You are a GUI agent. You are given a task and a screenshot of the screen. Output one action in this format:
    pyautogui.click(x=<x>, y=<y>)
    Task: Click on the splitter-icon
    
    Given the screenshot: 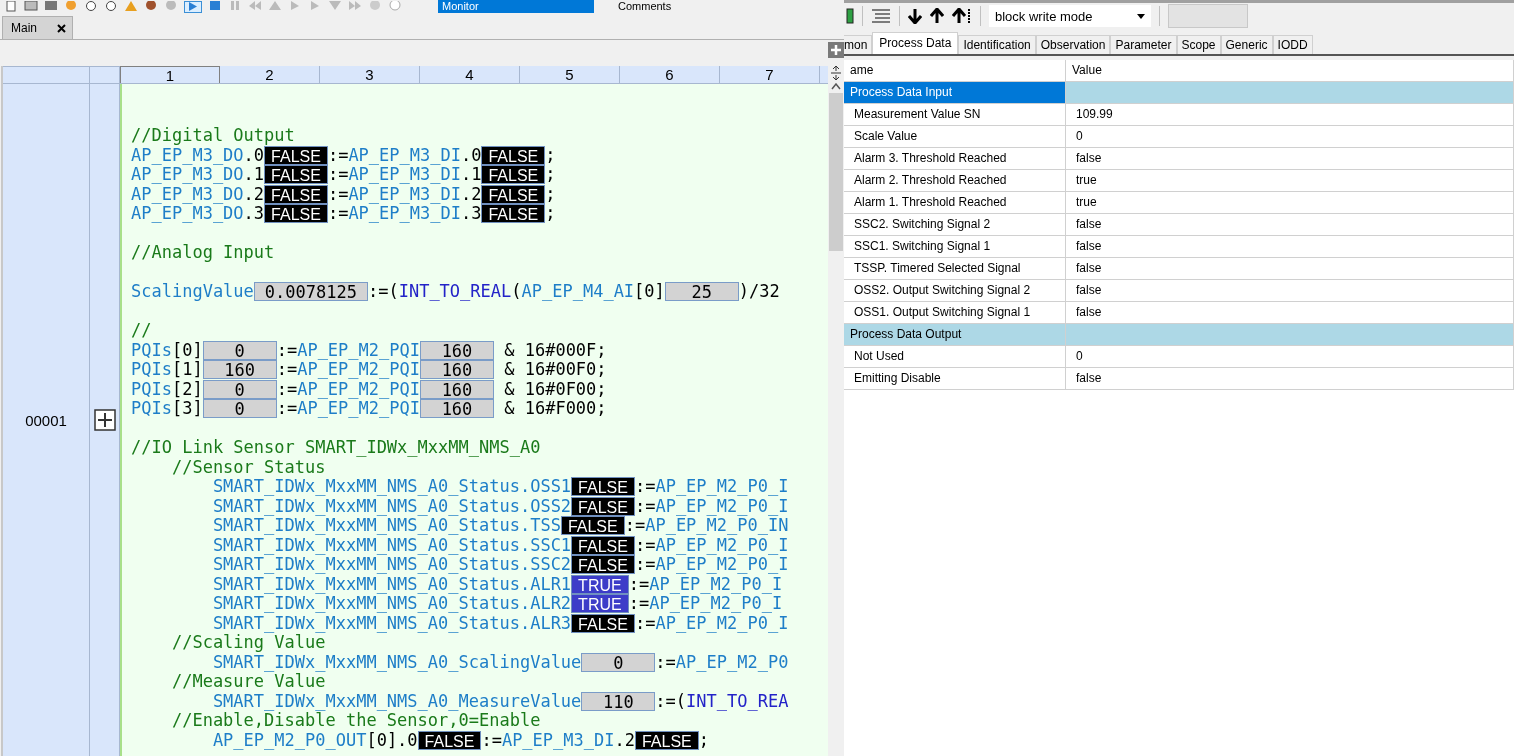 What is the action you would take?
    pyautogui.click(x=836, y=73)
    